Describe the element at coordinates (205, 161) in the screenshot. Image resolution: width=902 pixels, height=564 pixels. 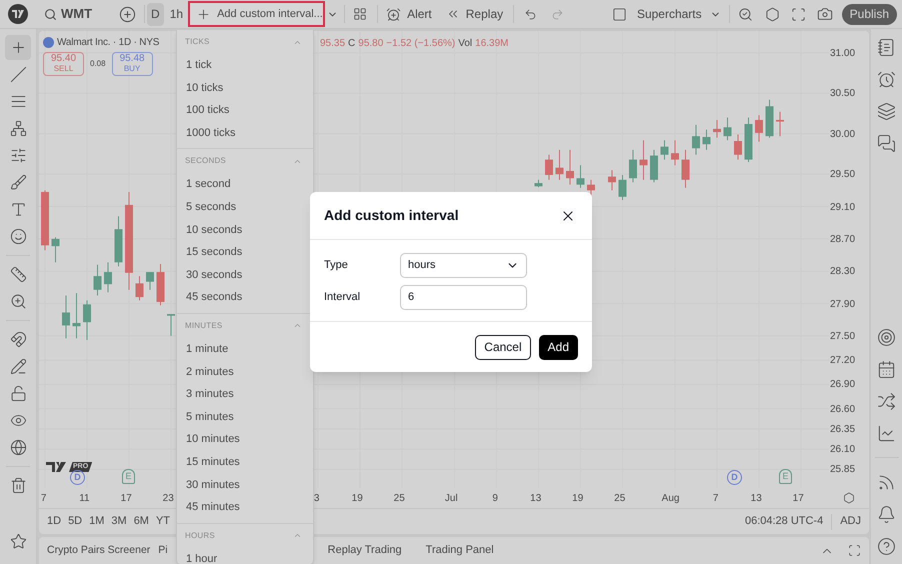
I see `menu-section-header: SECONDS` at that location.